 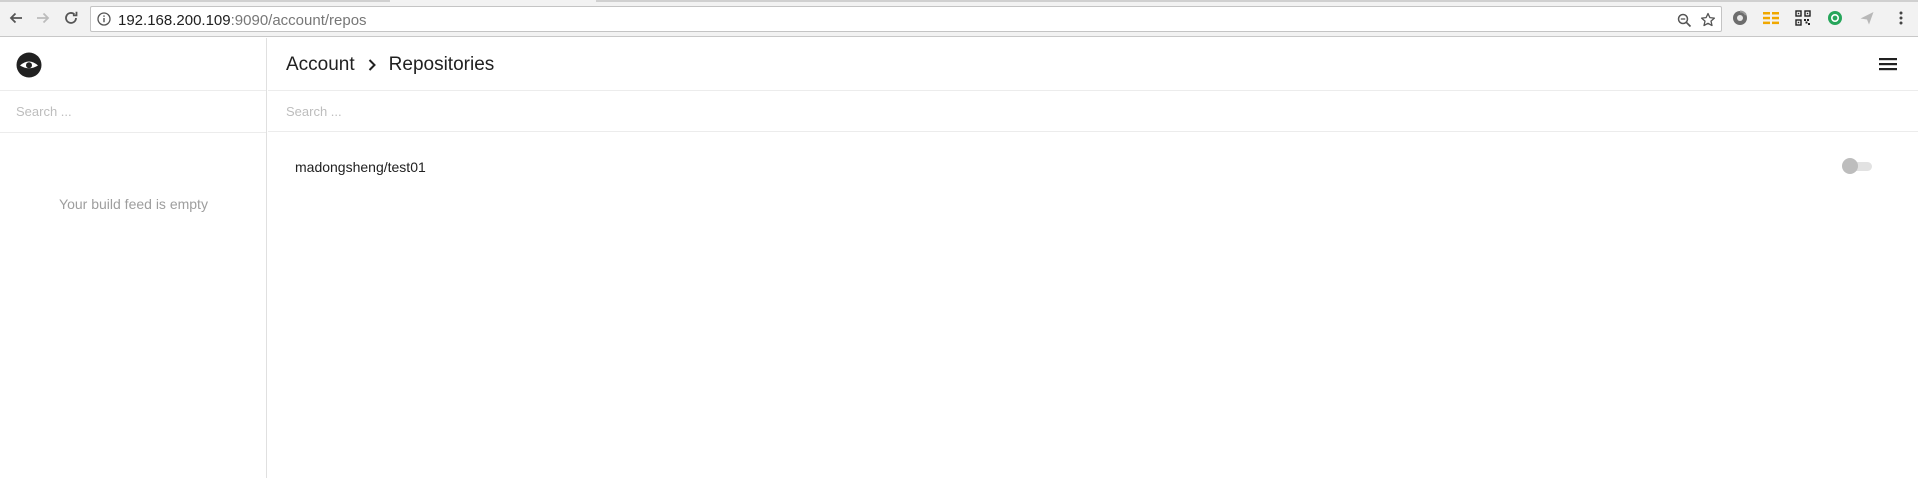 I want to click on menu-icon, so click(x=1888, y=64).